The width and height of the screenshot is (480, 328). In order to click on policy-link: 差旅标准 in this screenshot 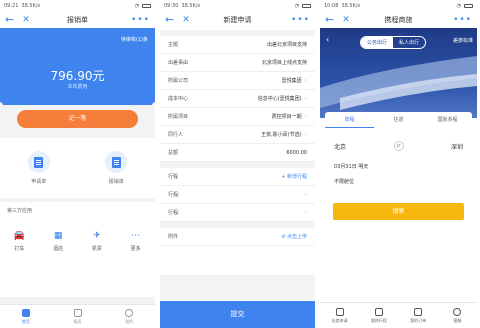, I will do `click(463, 40)`.